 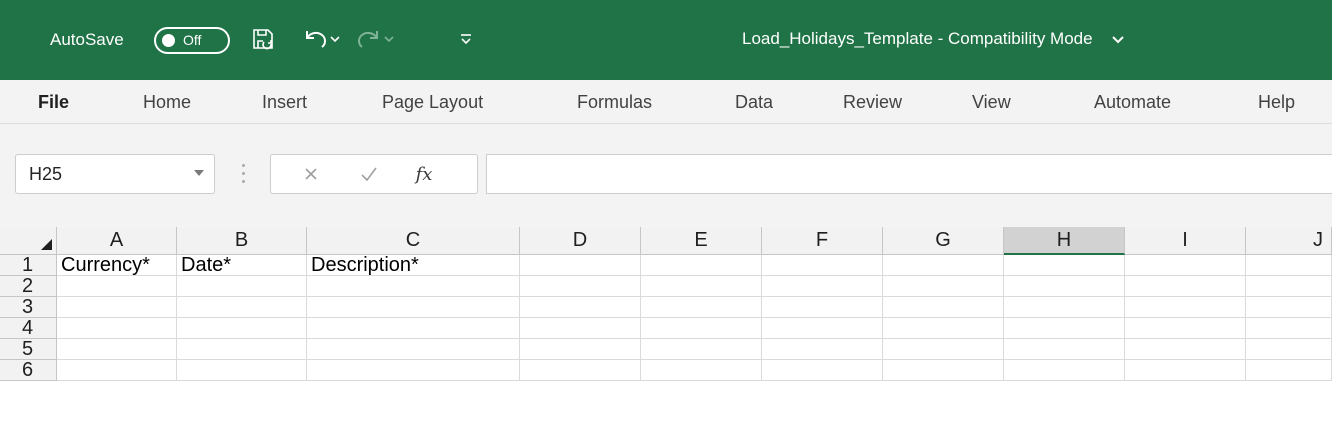 What do you see at coordinates (28, 265) in the screenshot?
I see `row-header-1: 1` at bounding box center [28, 265].